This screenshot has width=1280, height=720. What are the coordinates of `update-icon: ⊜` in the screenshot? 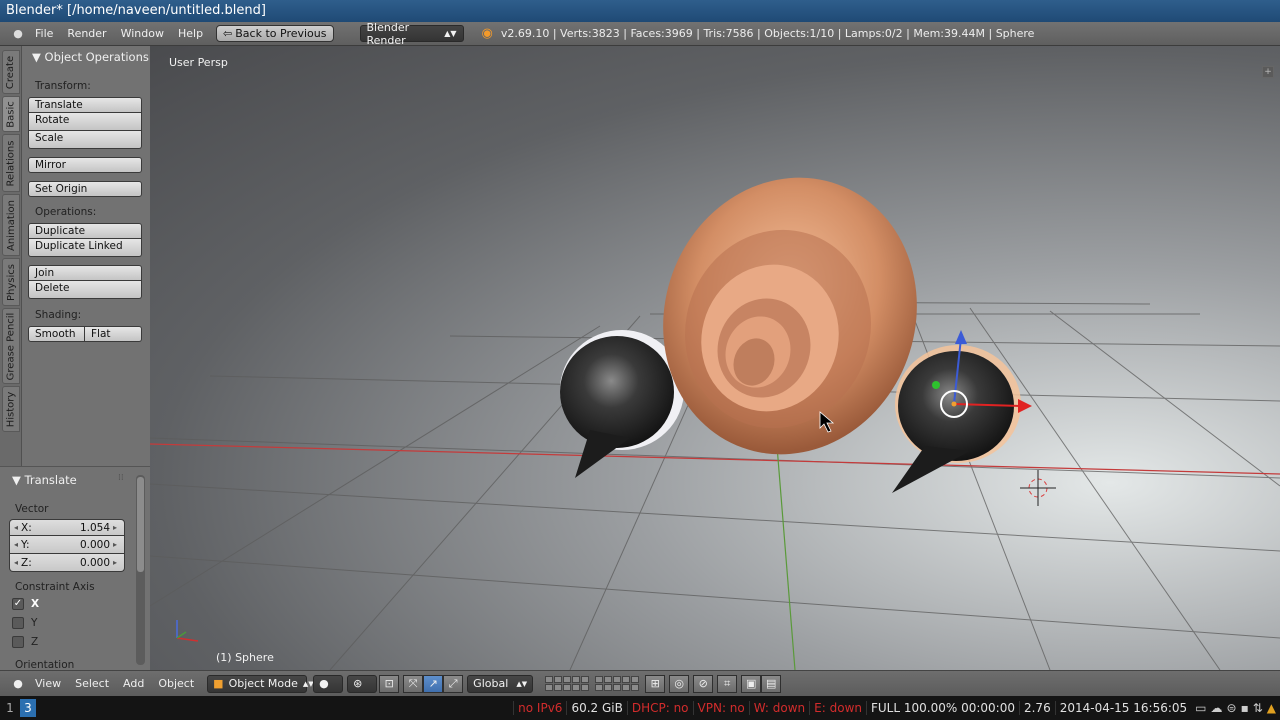 It's located at (1232, 708).